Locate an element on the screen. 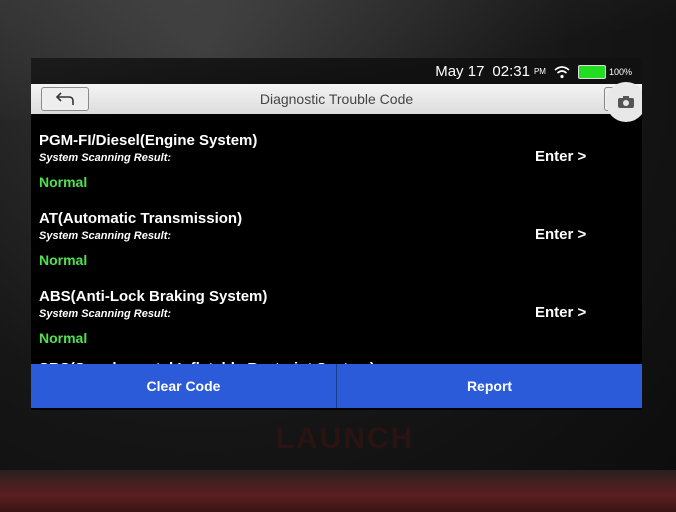 The image size is (676, 512). system-name: PGM-FI/Diesel(Engine System) is located at coordinates (148, 140).